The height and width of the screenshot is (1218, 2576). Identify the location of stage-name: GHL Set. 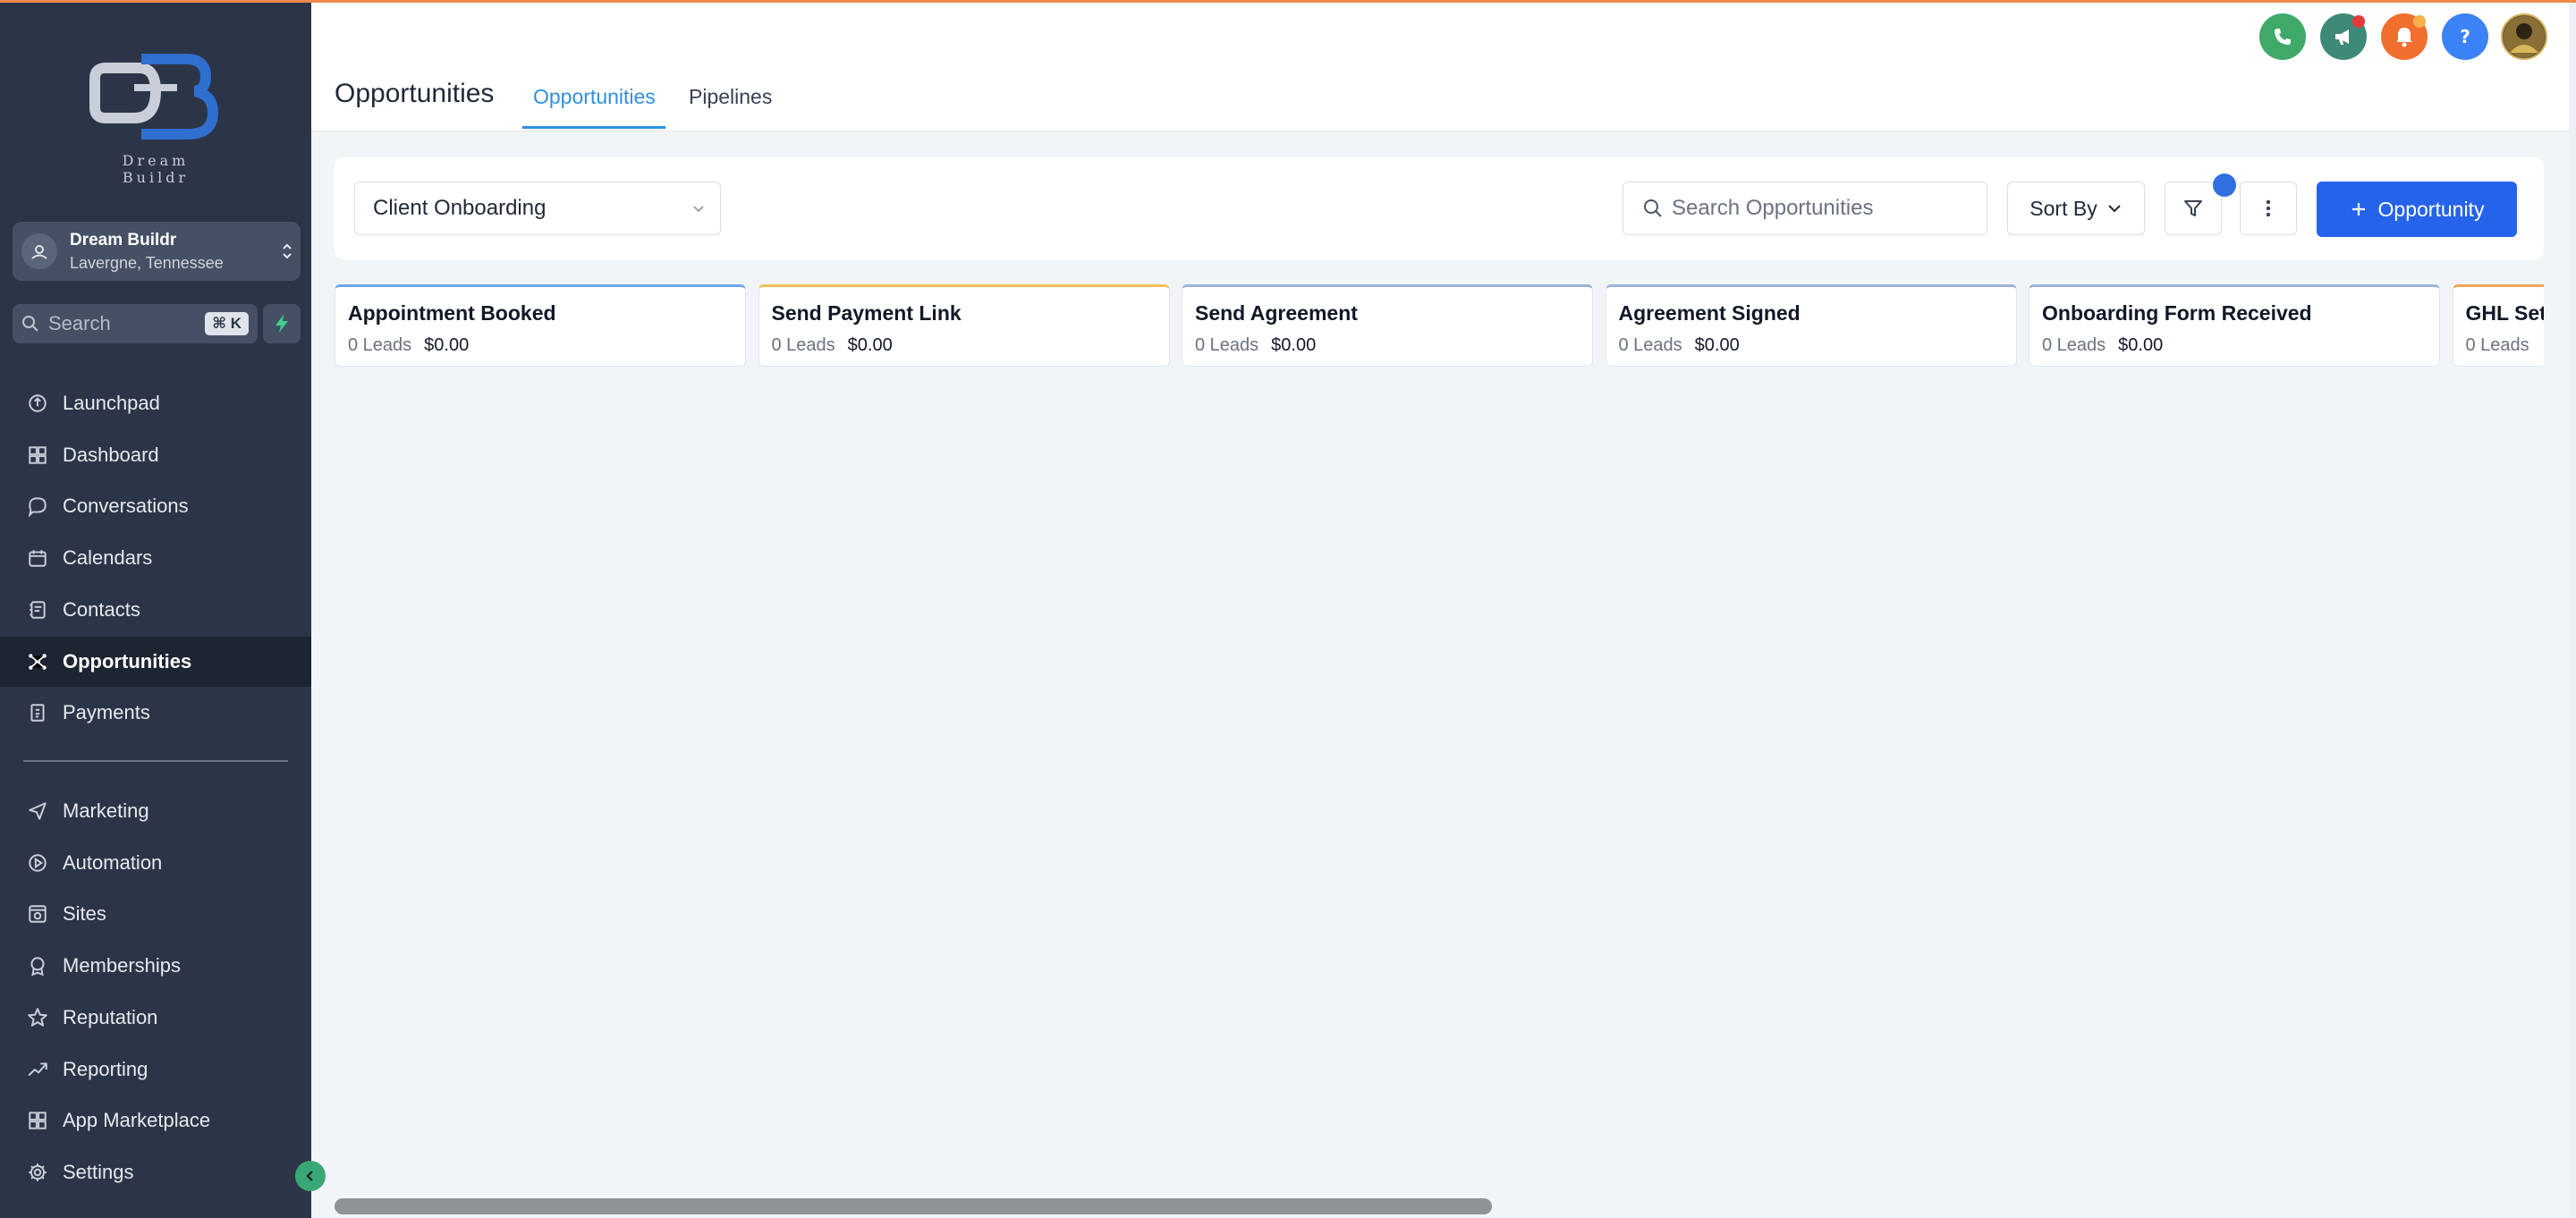
(2505, 313).